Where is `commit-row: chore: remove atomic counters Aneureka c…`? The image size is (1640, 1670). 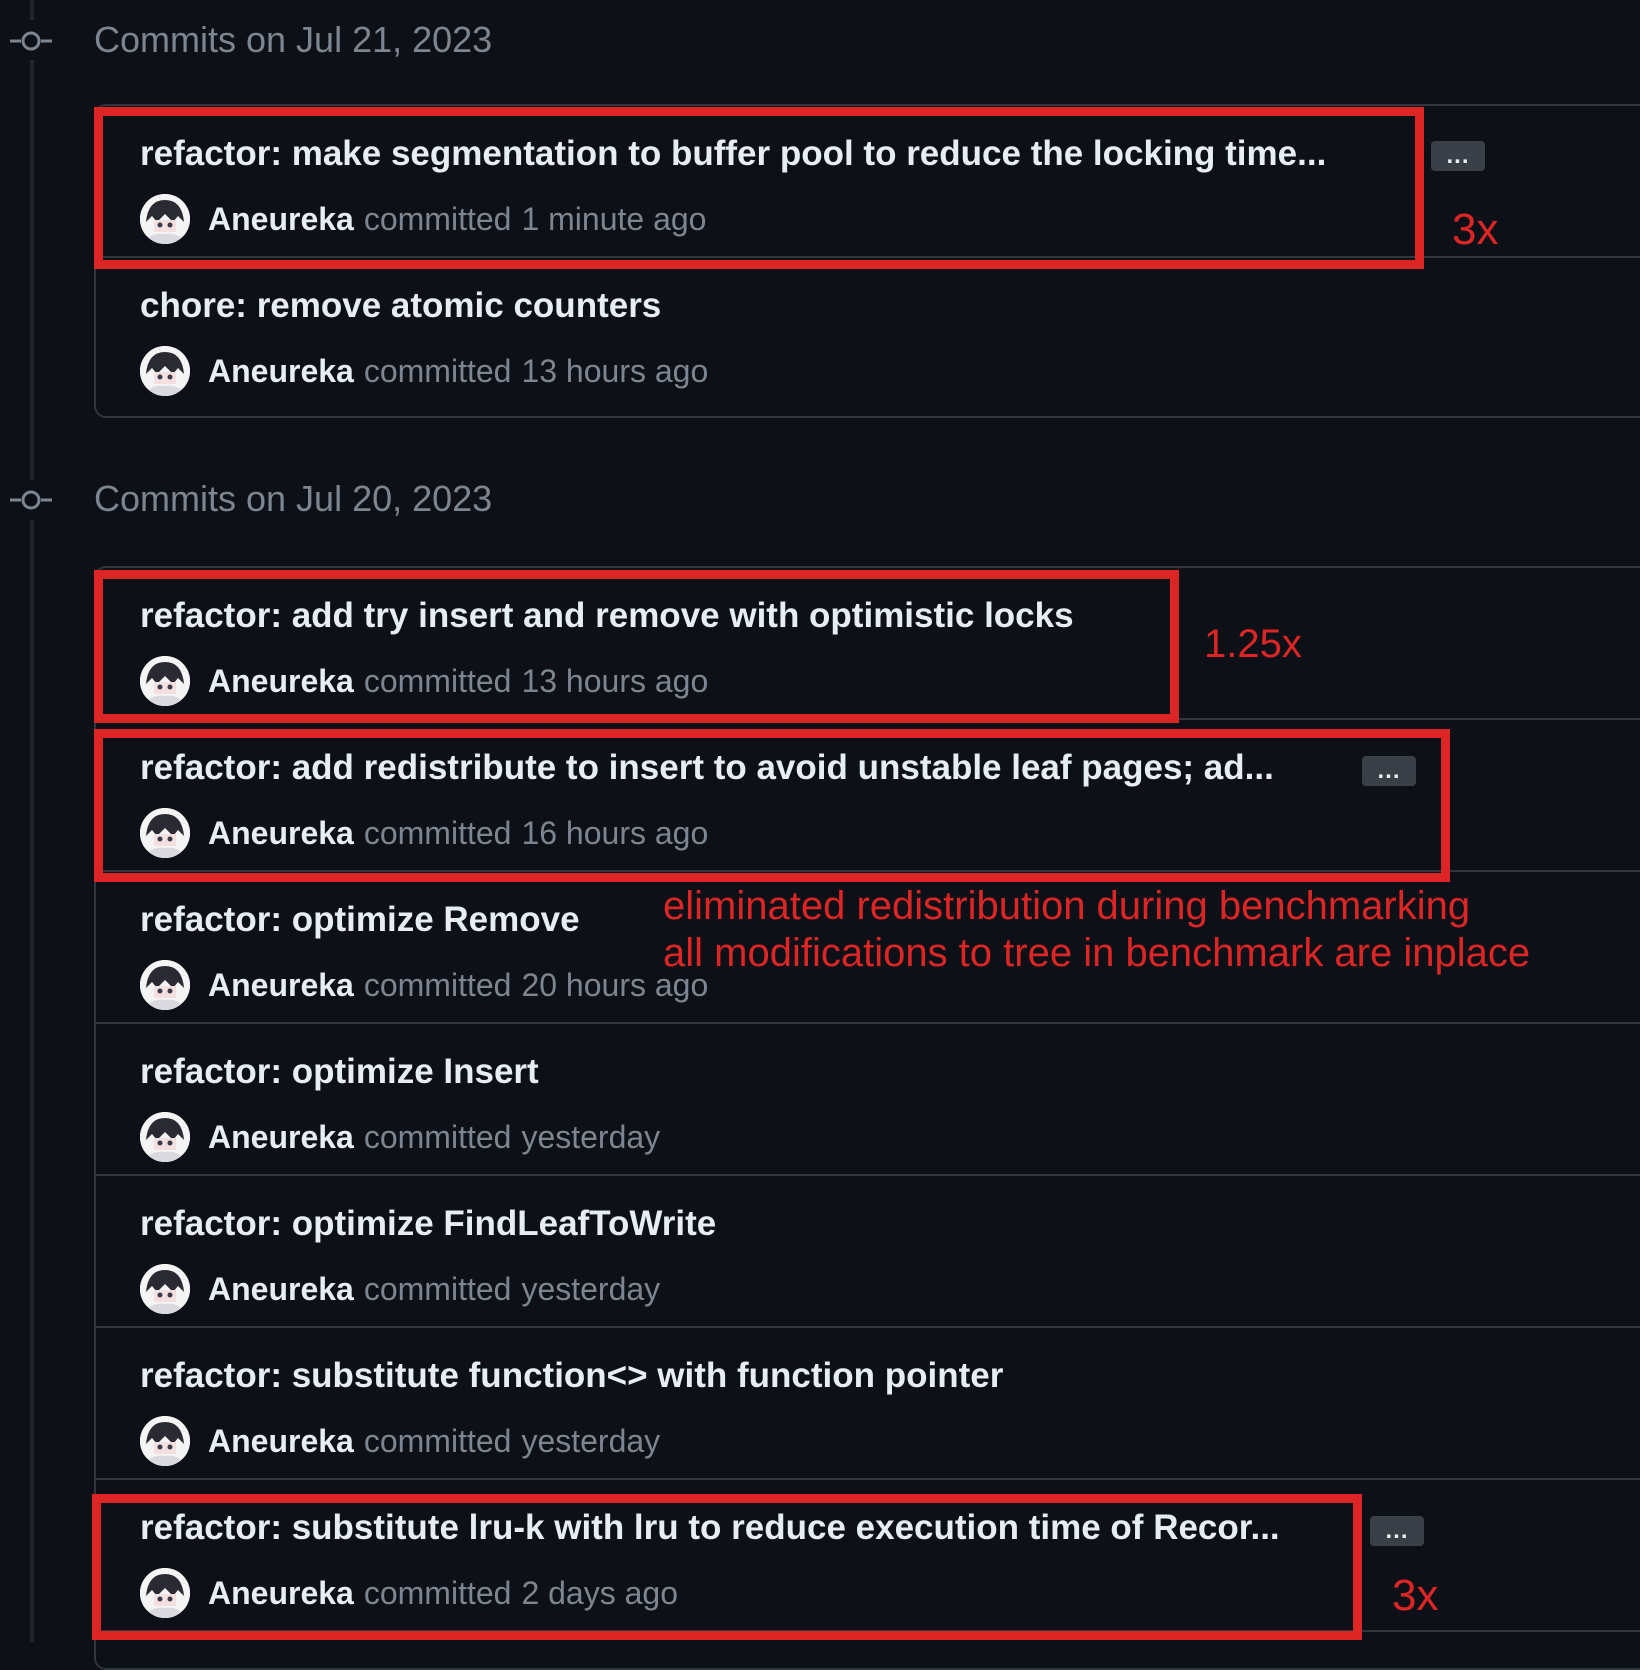
commit-row: chore: remove atomic counters Aneureka c… is located at coordinates (868, 334).